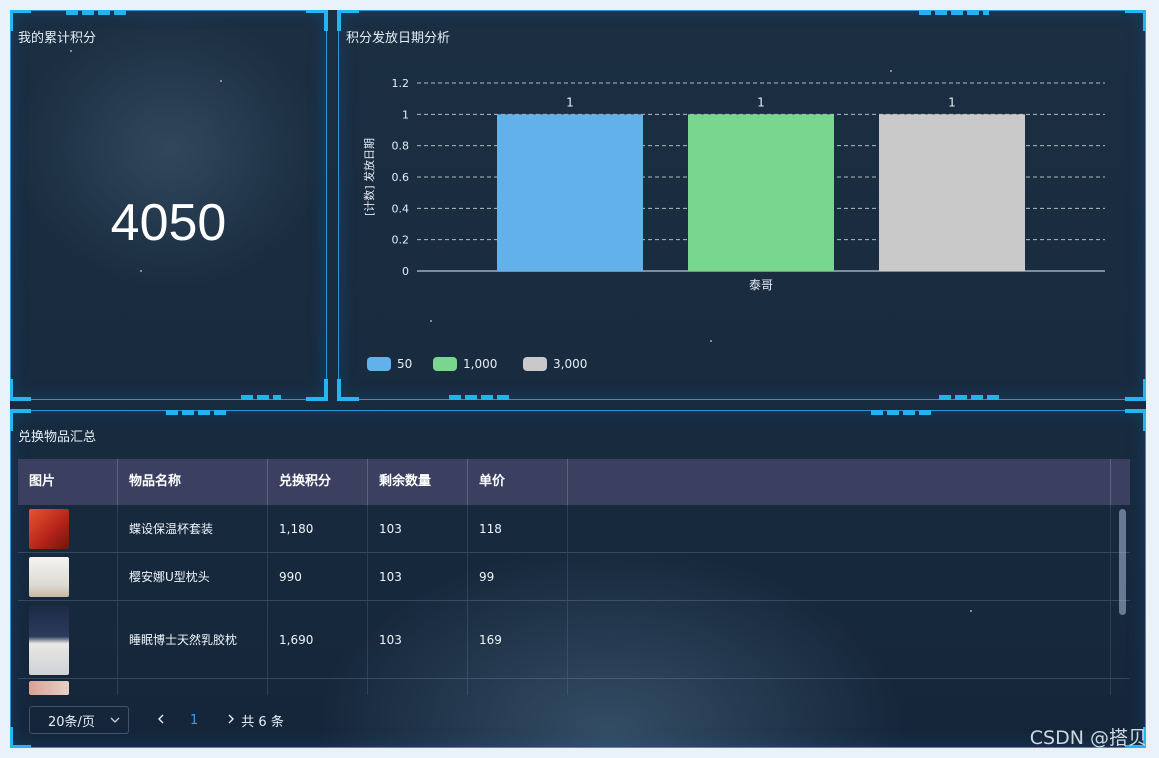 The height and width of the screenshot is (758, 1159). What do you see at coordinates (193, 528) in the screenshot?
I see `cell-name: 蝶设保温杯套装` at bounding box center [193, 528].